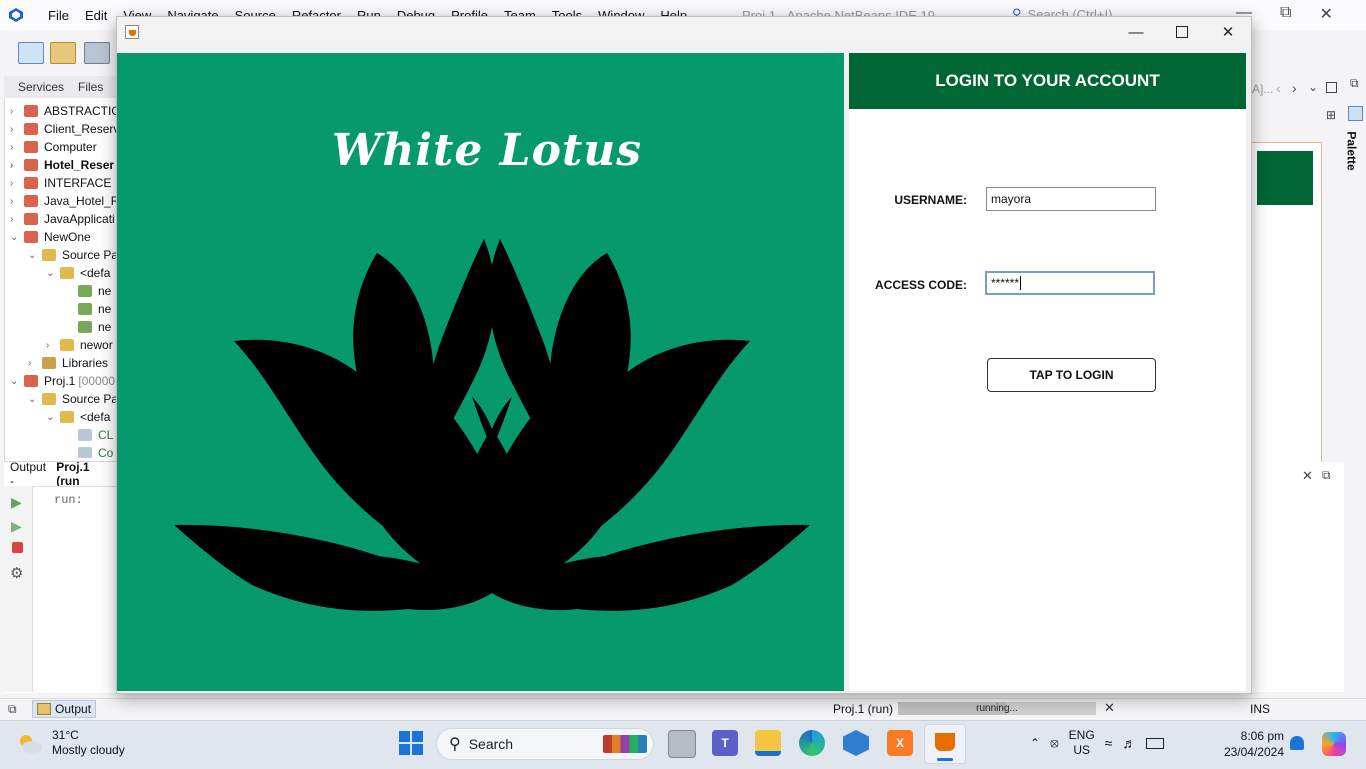 Image resolution: width=1366 pixels, height=769 pixels. Describe the element at coordinates (1035, 743) in the screenshot. I see `chevron-up-icon: ⌃` at that location.